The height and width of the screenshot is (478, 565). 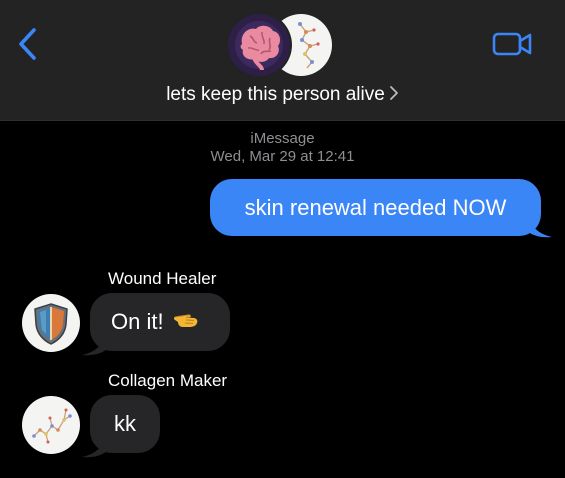 I want to click on conversation-timestamp: iMessage Wed, Mar 29 at 12:41, so click(x=282, y=148).